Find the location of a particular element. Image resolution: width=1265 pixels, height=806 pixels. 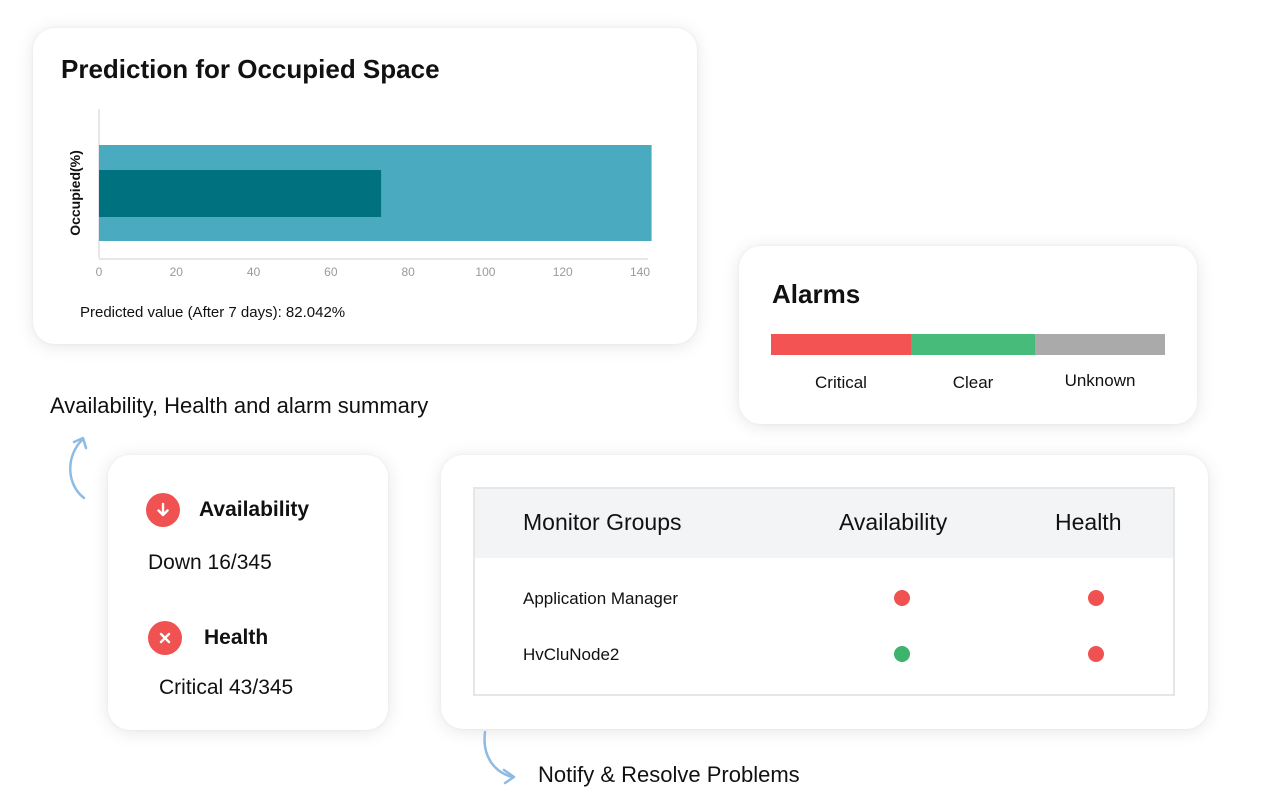

bar-inner is located at coordinates (240, 193).